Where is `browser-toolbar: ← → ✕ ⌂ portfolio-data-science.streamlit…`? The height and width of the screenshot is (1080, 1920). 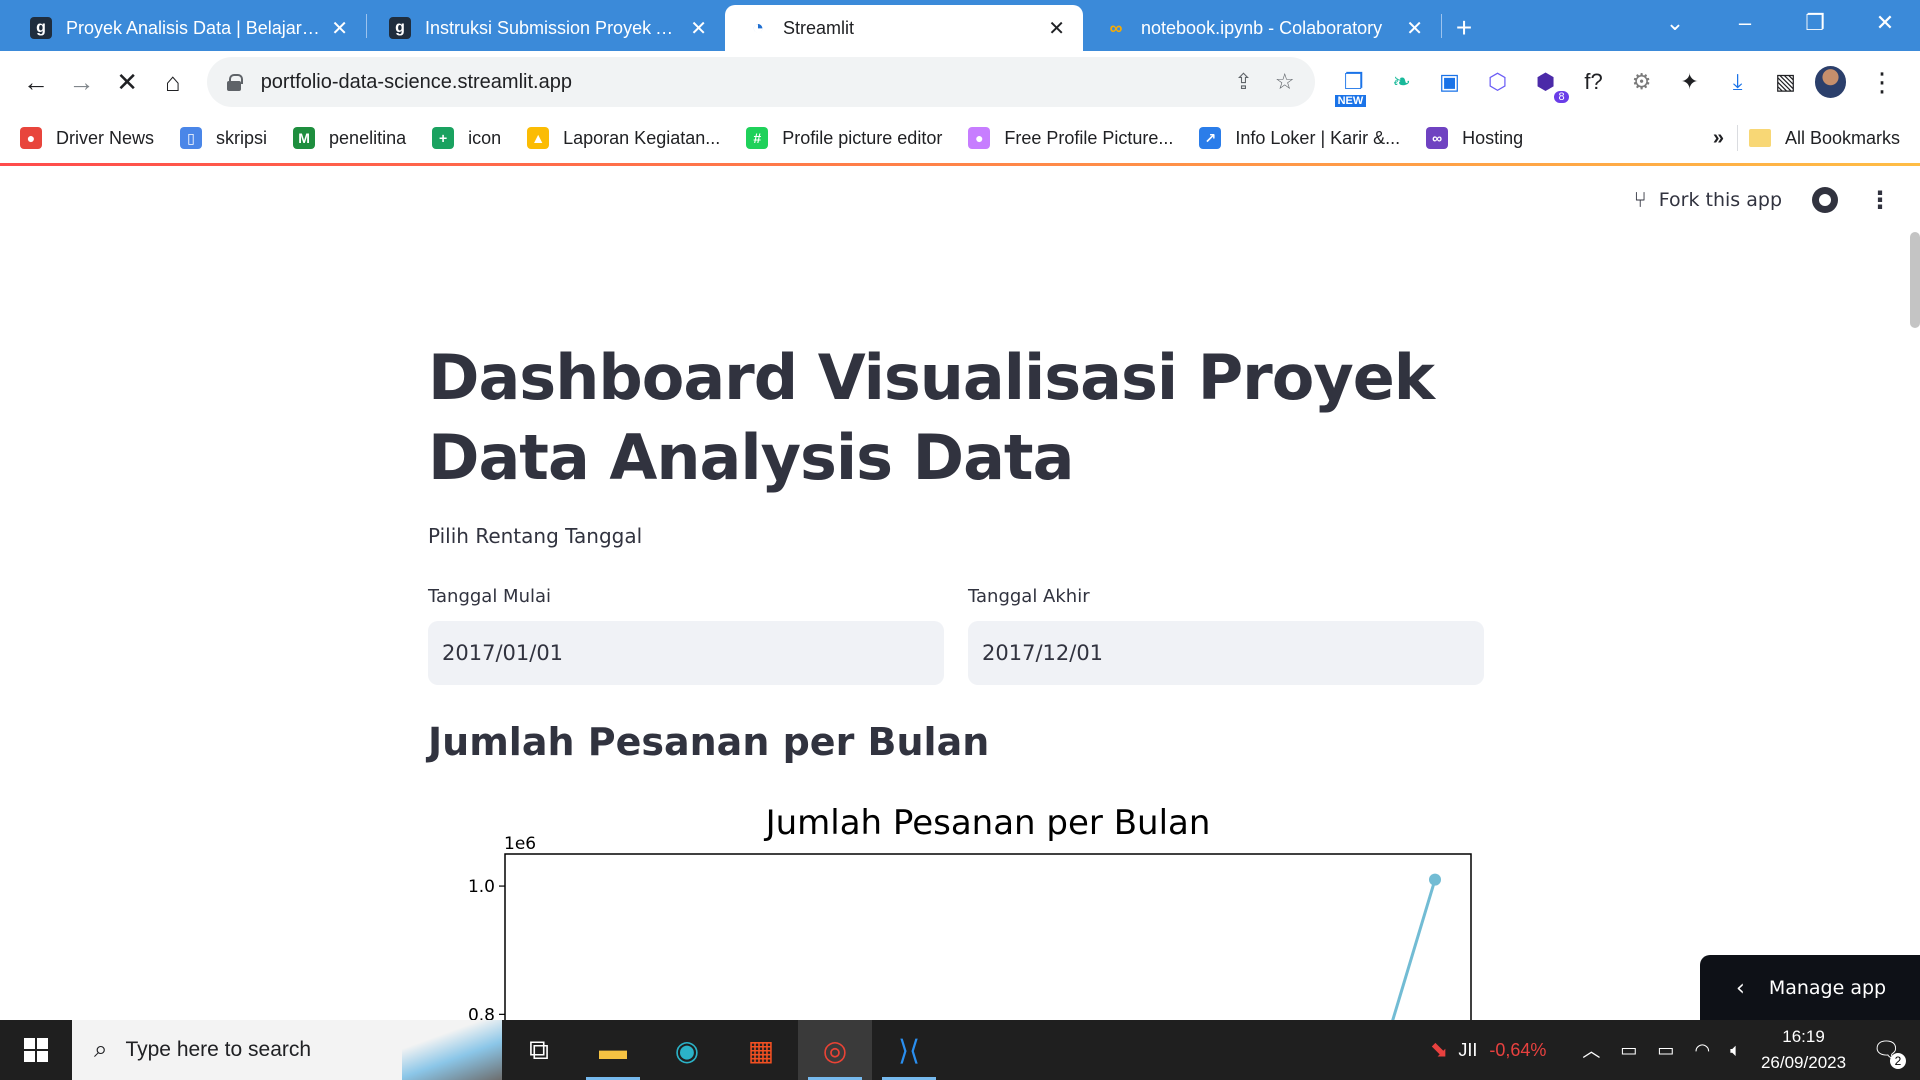 browser-toolbar: ← → ✕ ⌂ portfolio-data-science.streamlit… is located at coordinates (960, 82).